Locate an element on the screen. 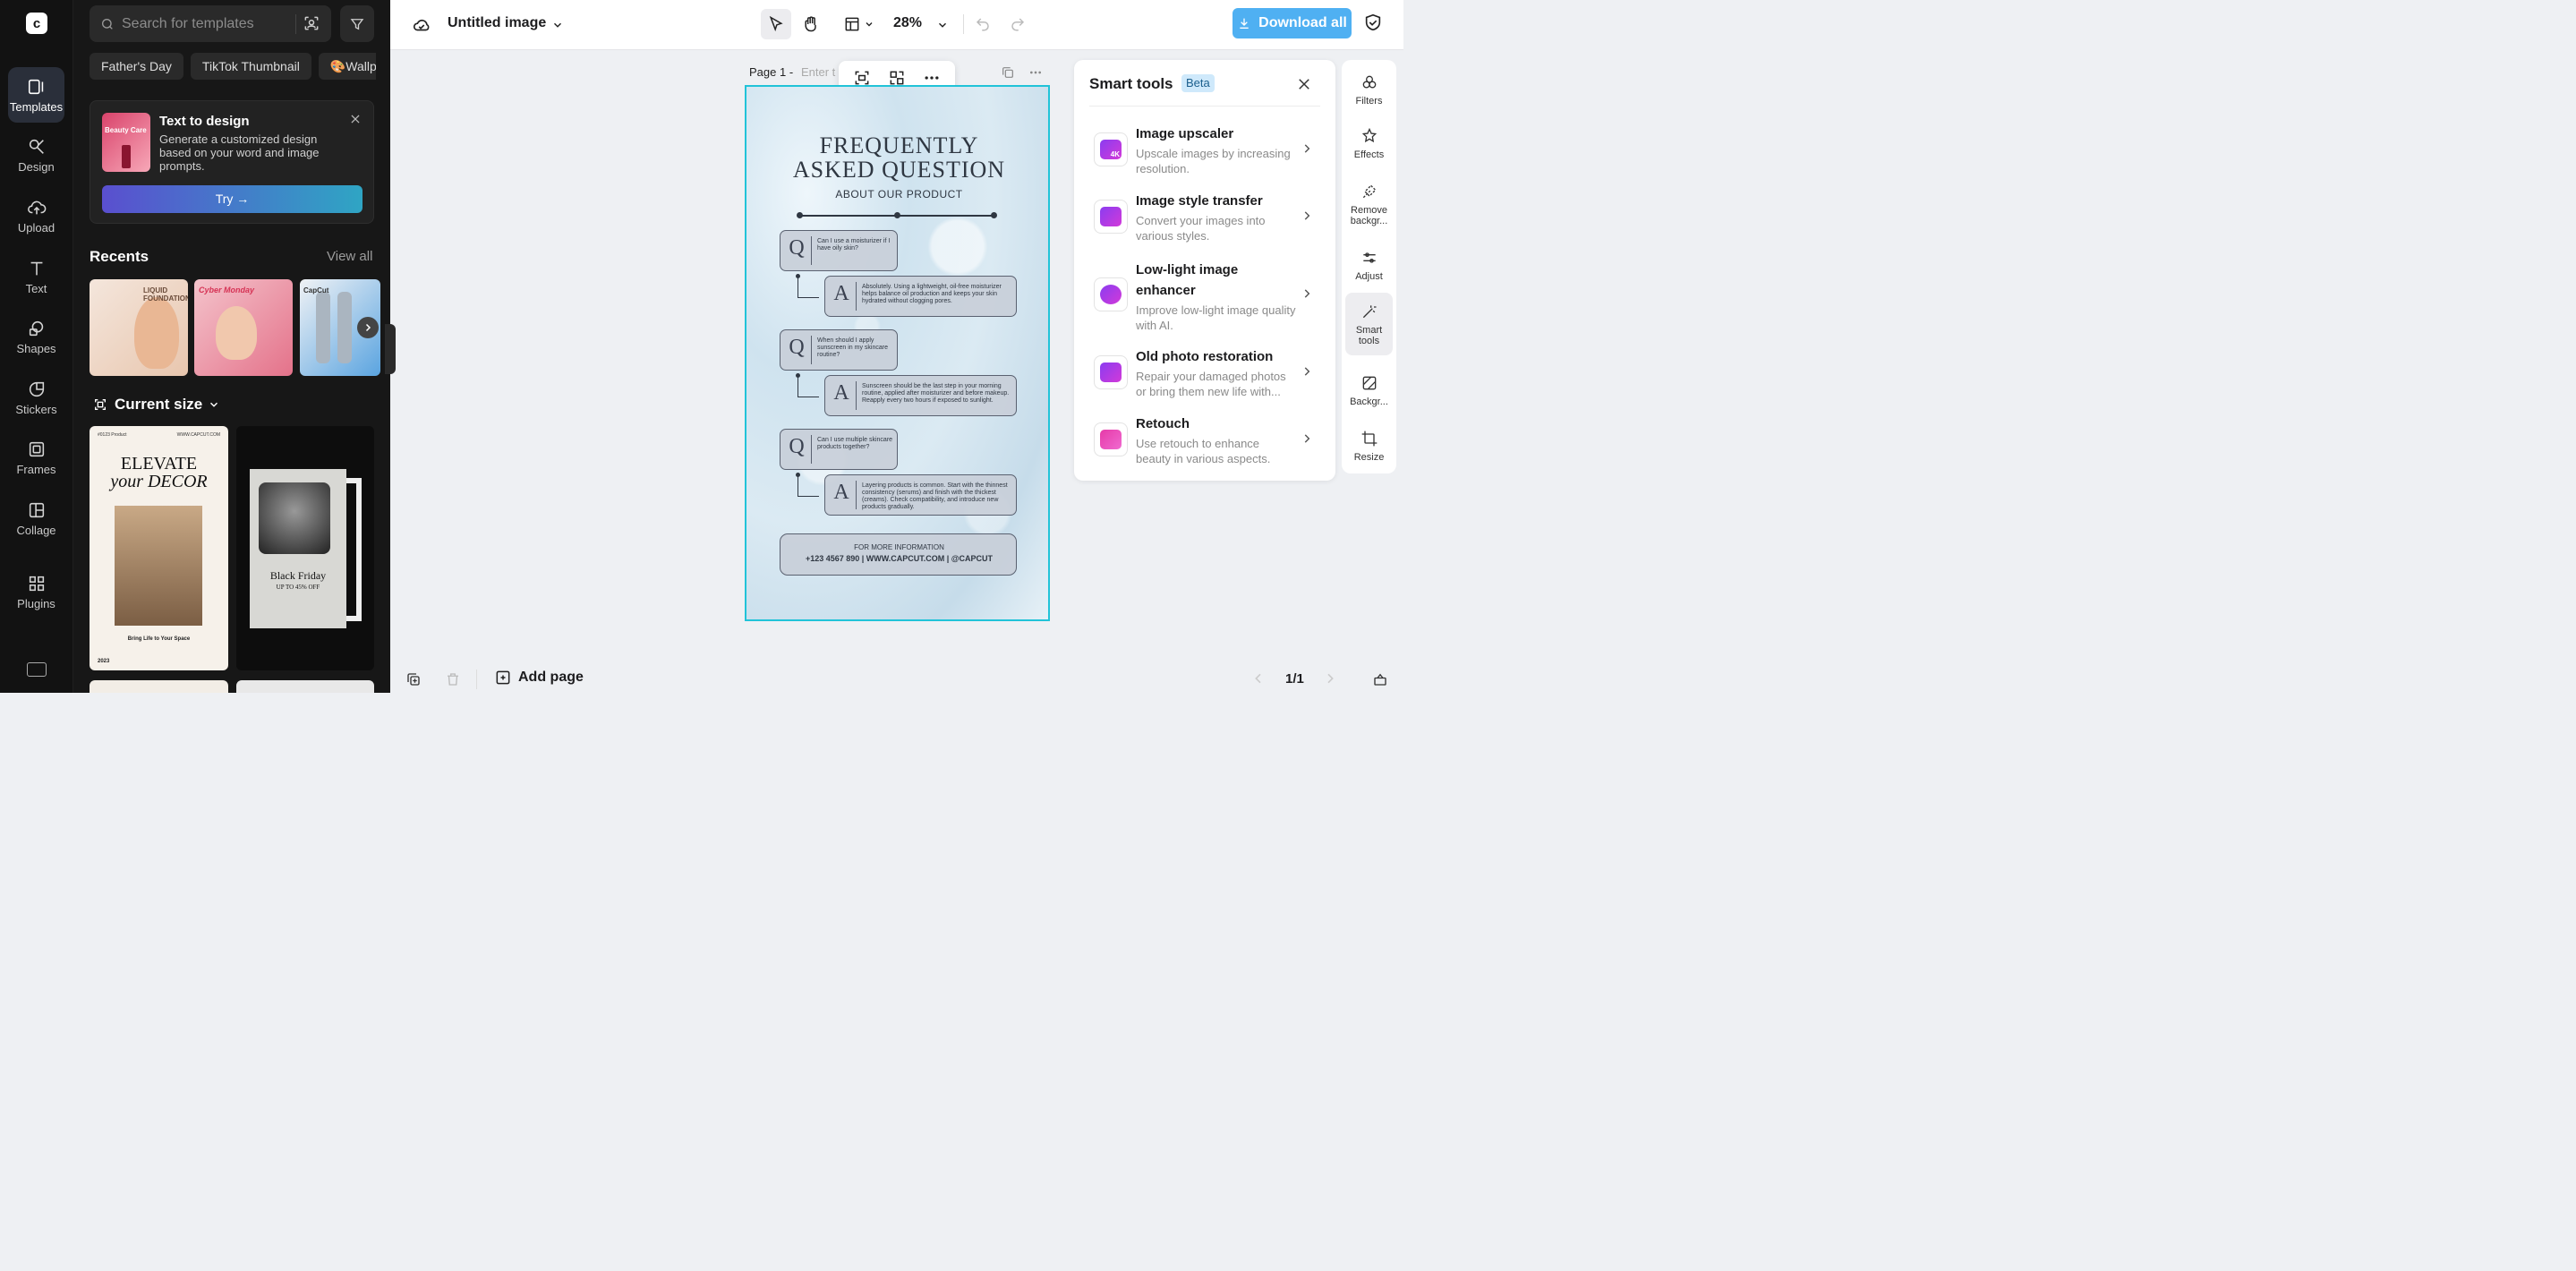  recent-design-2: Cyber Monday is located at coordinates (243, 327).